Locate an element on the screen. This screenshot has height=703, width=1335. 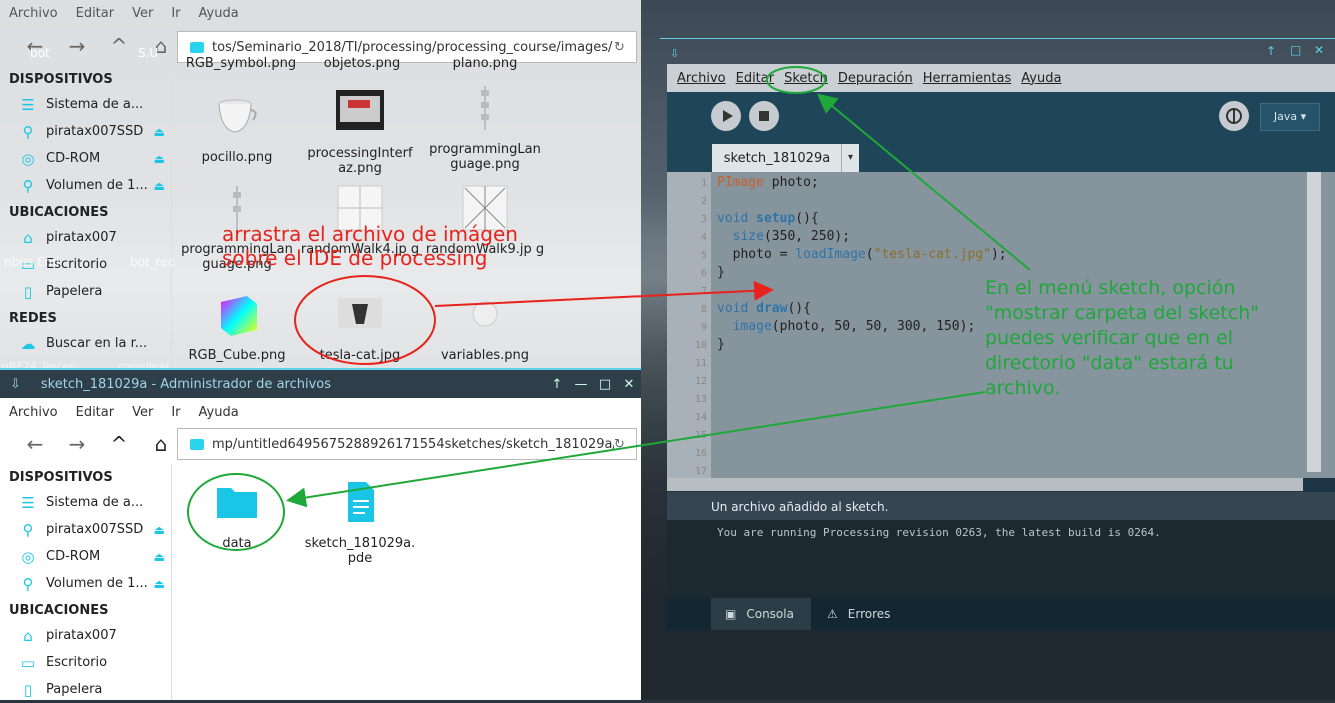
folder-icon is located at coordinates (197, 47).